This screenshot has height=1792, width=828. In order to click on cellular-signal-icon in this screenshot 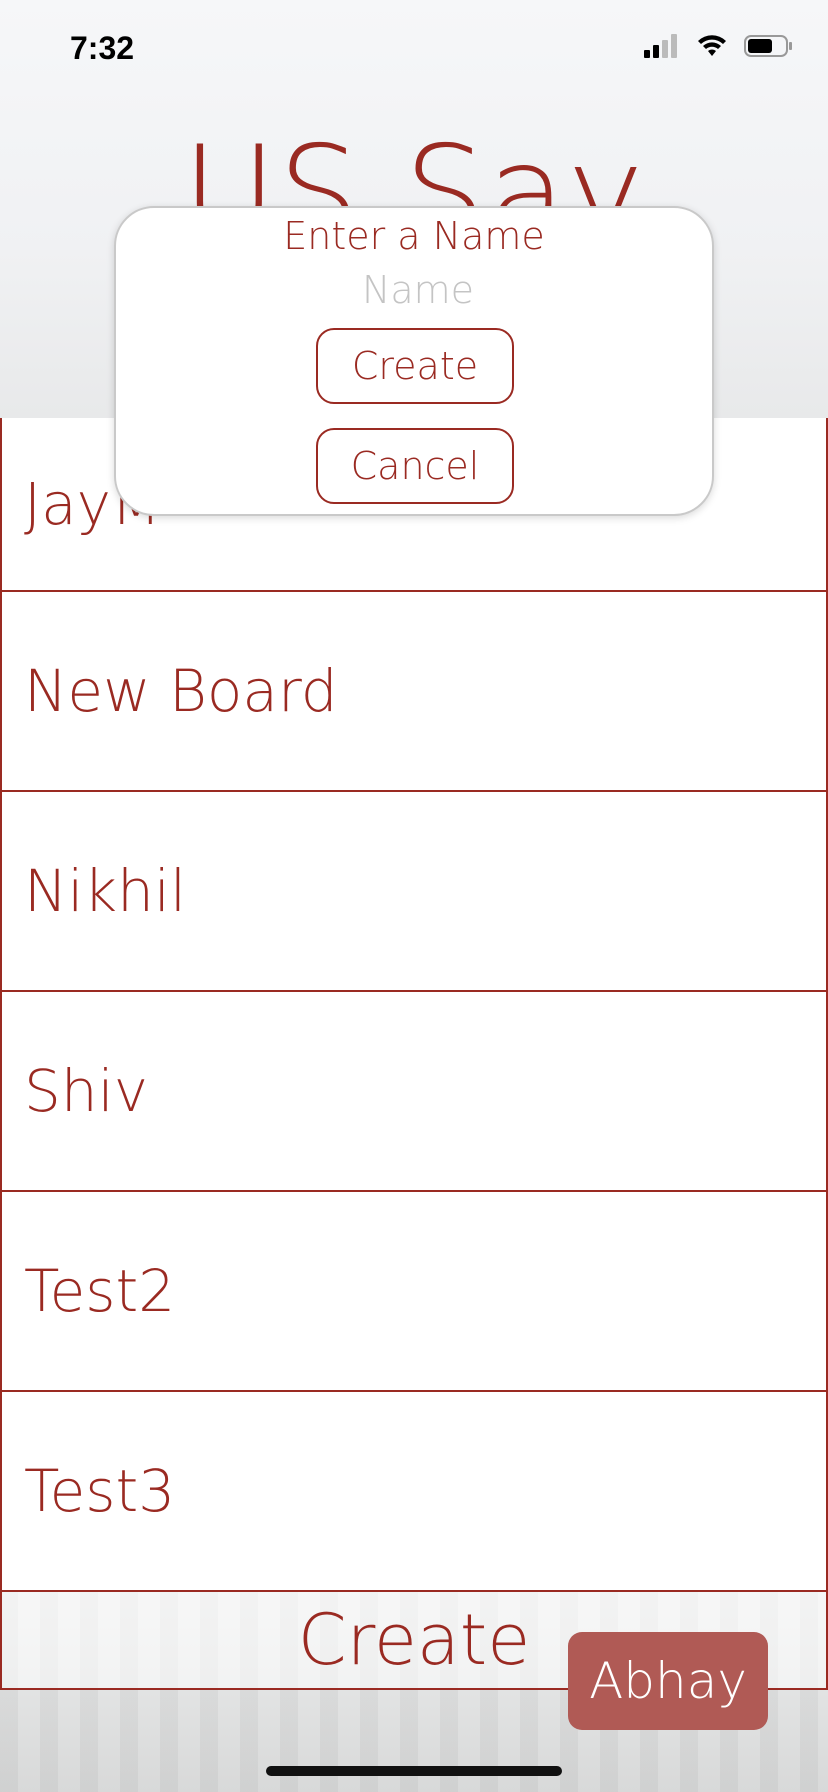, I will do `click(660, 46)`.